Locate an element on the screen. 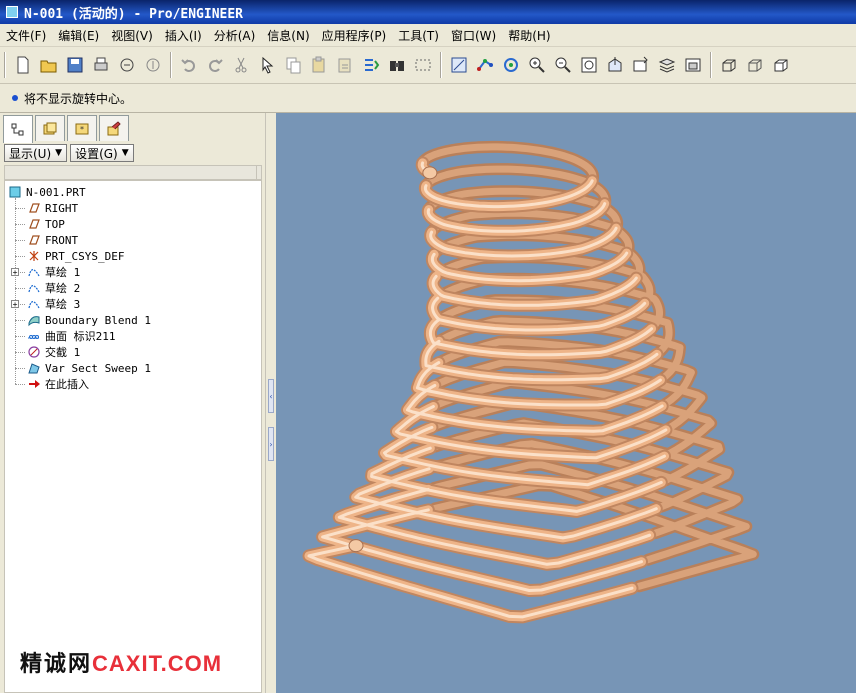  folder-browser-tab-icon is located at coordinates (50, 128).